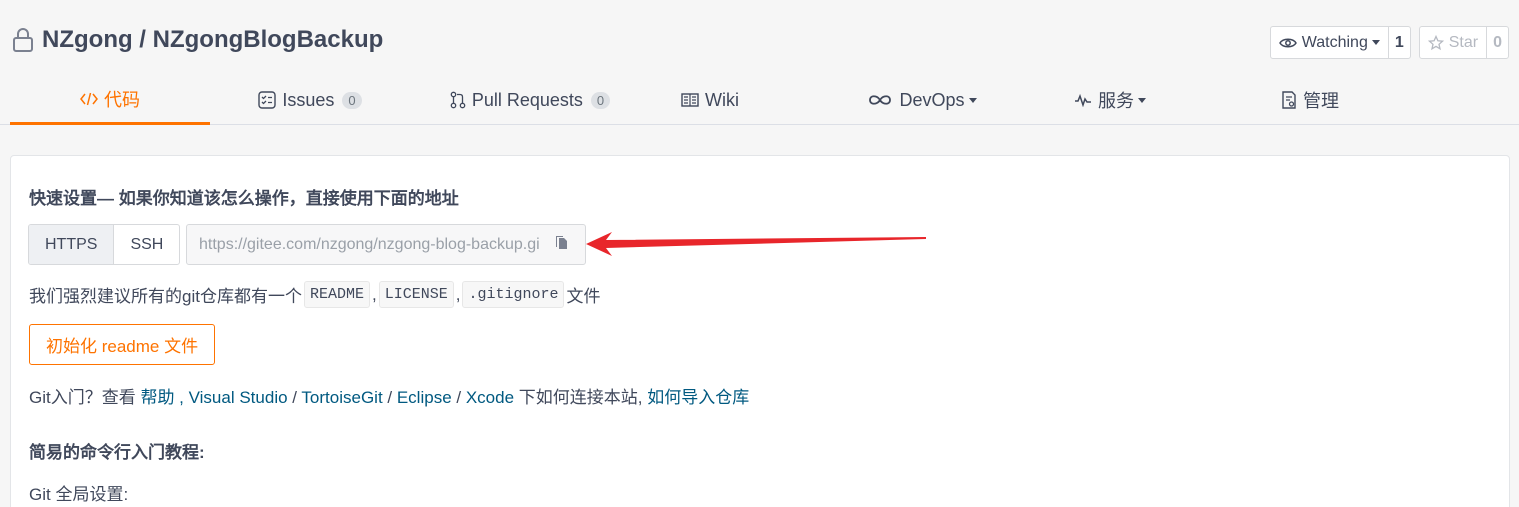  I want to click on tab-code: 代码, so click(110, 100).